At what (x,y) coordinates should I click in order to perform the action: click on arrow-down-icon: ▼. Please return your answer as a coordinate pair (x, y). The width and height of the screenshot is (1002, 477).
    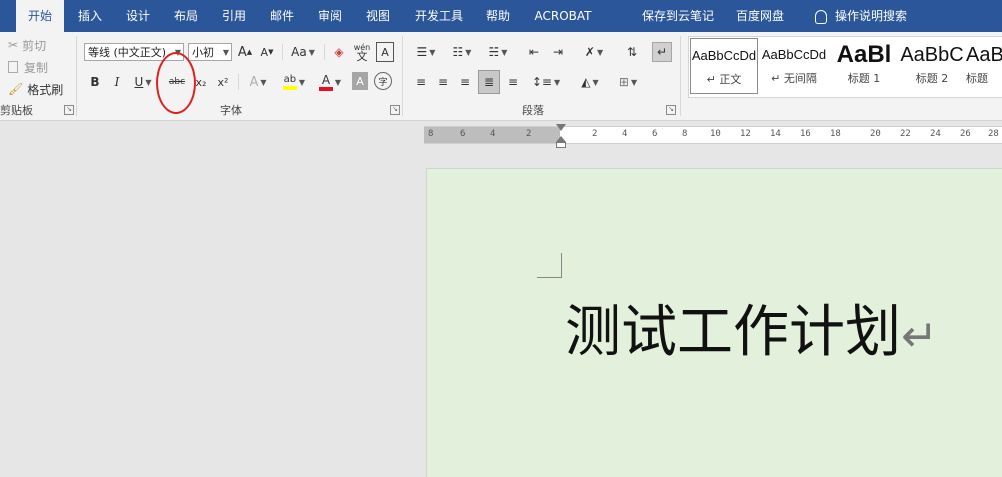
    Looking at the image, I should click on (271, 52).